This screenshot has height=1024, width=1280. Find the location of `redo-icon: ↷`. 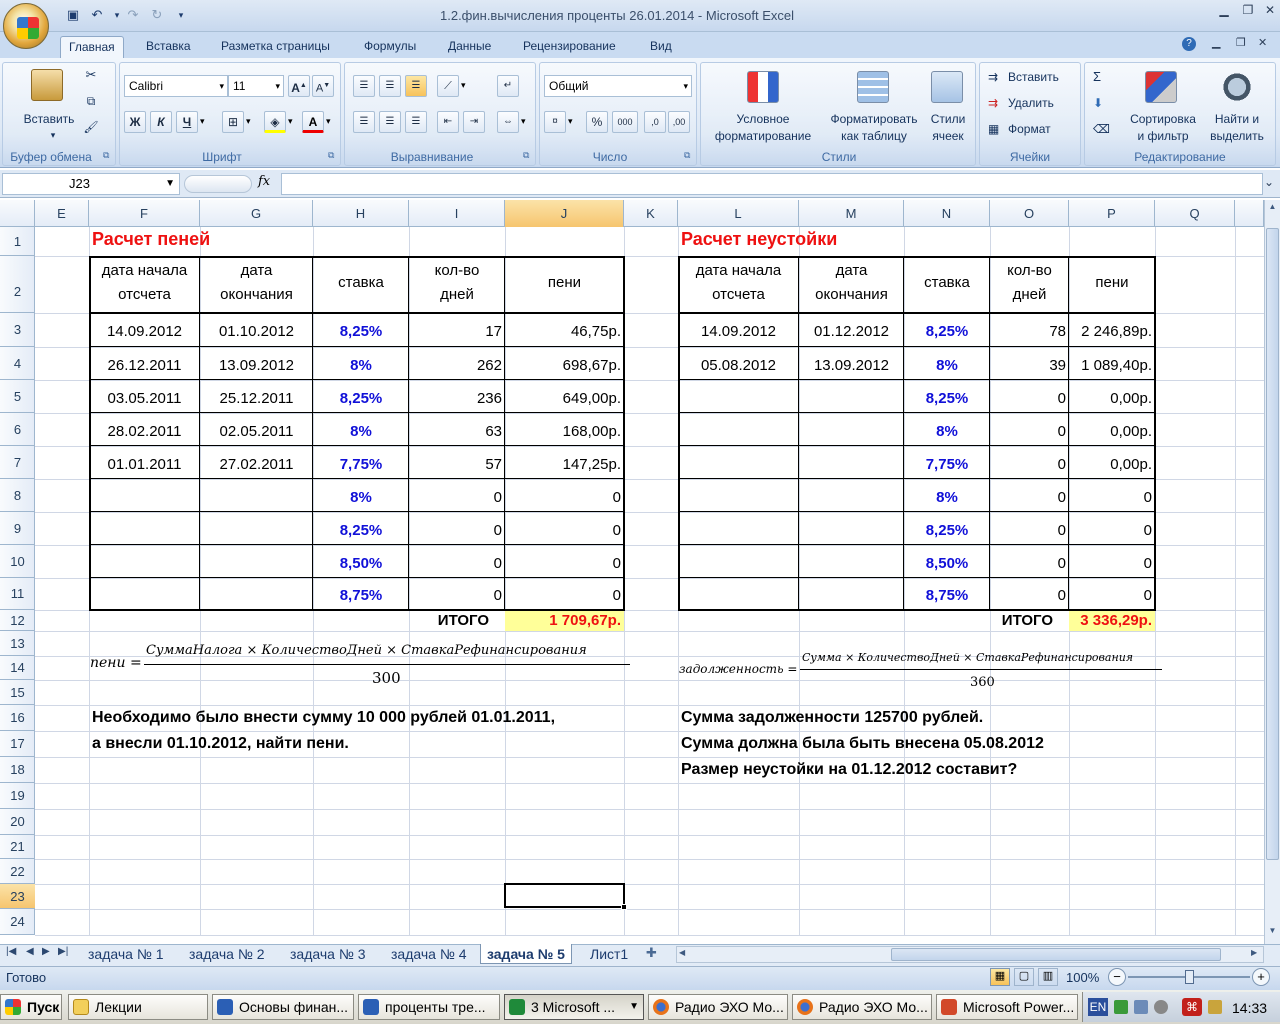

redo-icon: ↷ is located at coordinates (133, 15).